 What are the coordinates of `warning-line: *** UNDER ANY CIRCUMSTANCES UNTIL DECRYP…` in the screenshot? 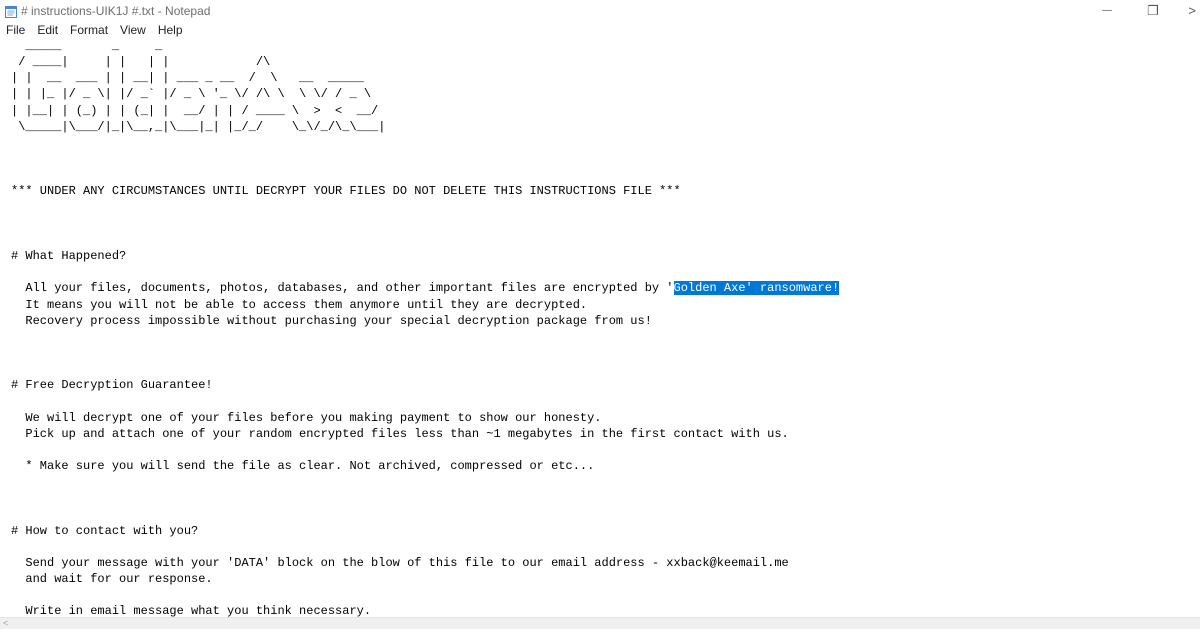 It's located at (346, 191).